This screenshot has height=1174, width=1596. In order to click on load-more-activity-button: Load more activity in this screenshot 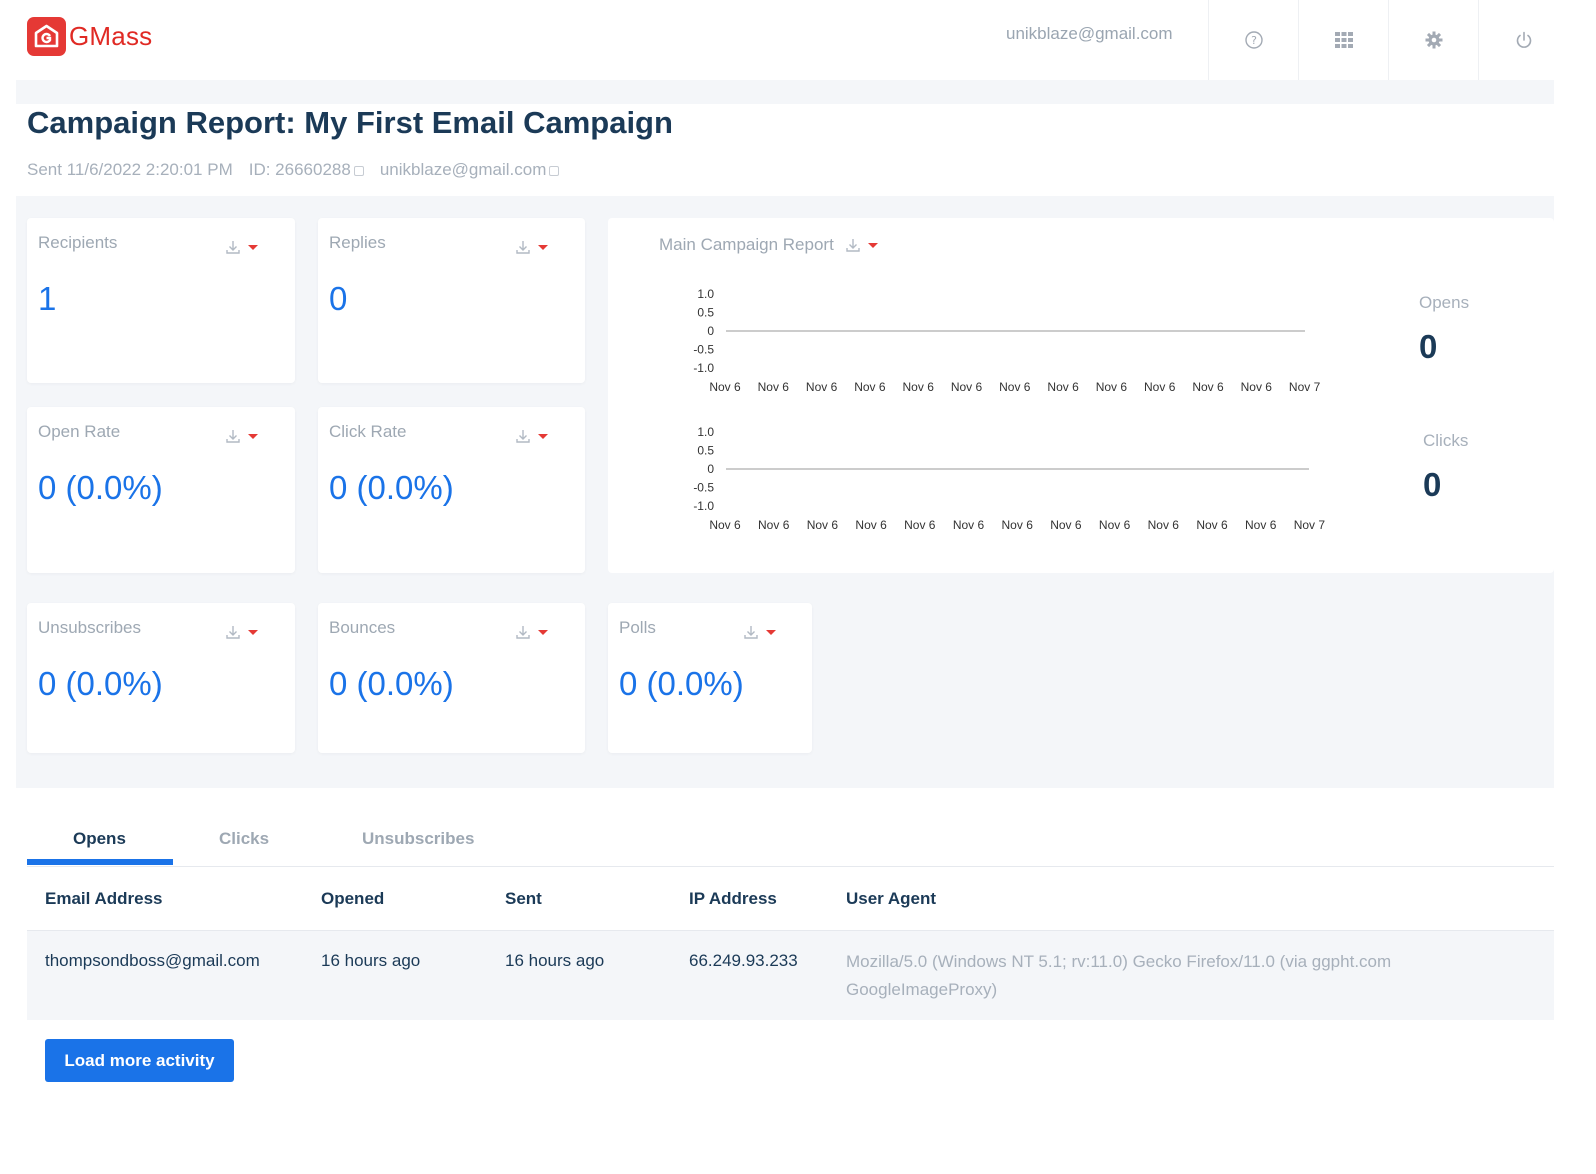, I will do `click(139, 1060)`.